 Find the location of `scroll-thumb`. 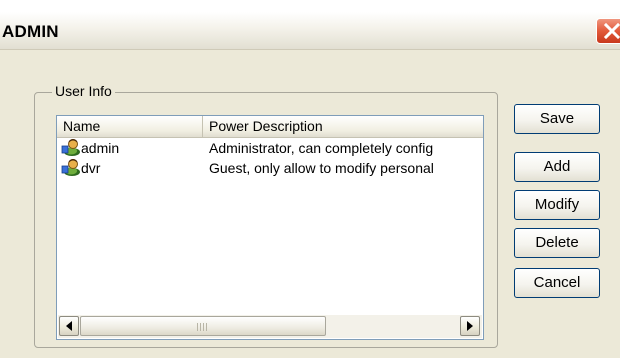

scroll-thumb is located at coordinates (203, 326).